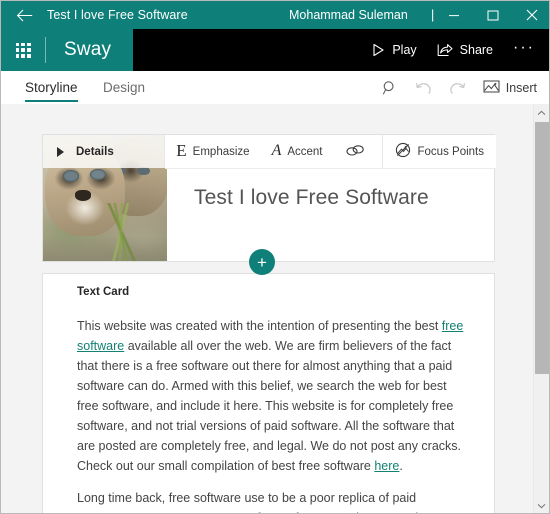 The width and height of the screenshot is (550, 514). I want to click on app-launcher-waffle-icon, so click(23, 50).